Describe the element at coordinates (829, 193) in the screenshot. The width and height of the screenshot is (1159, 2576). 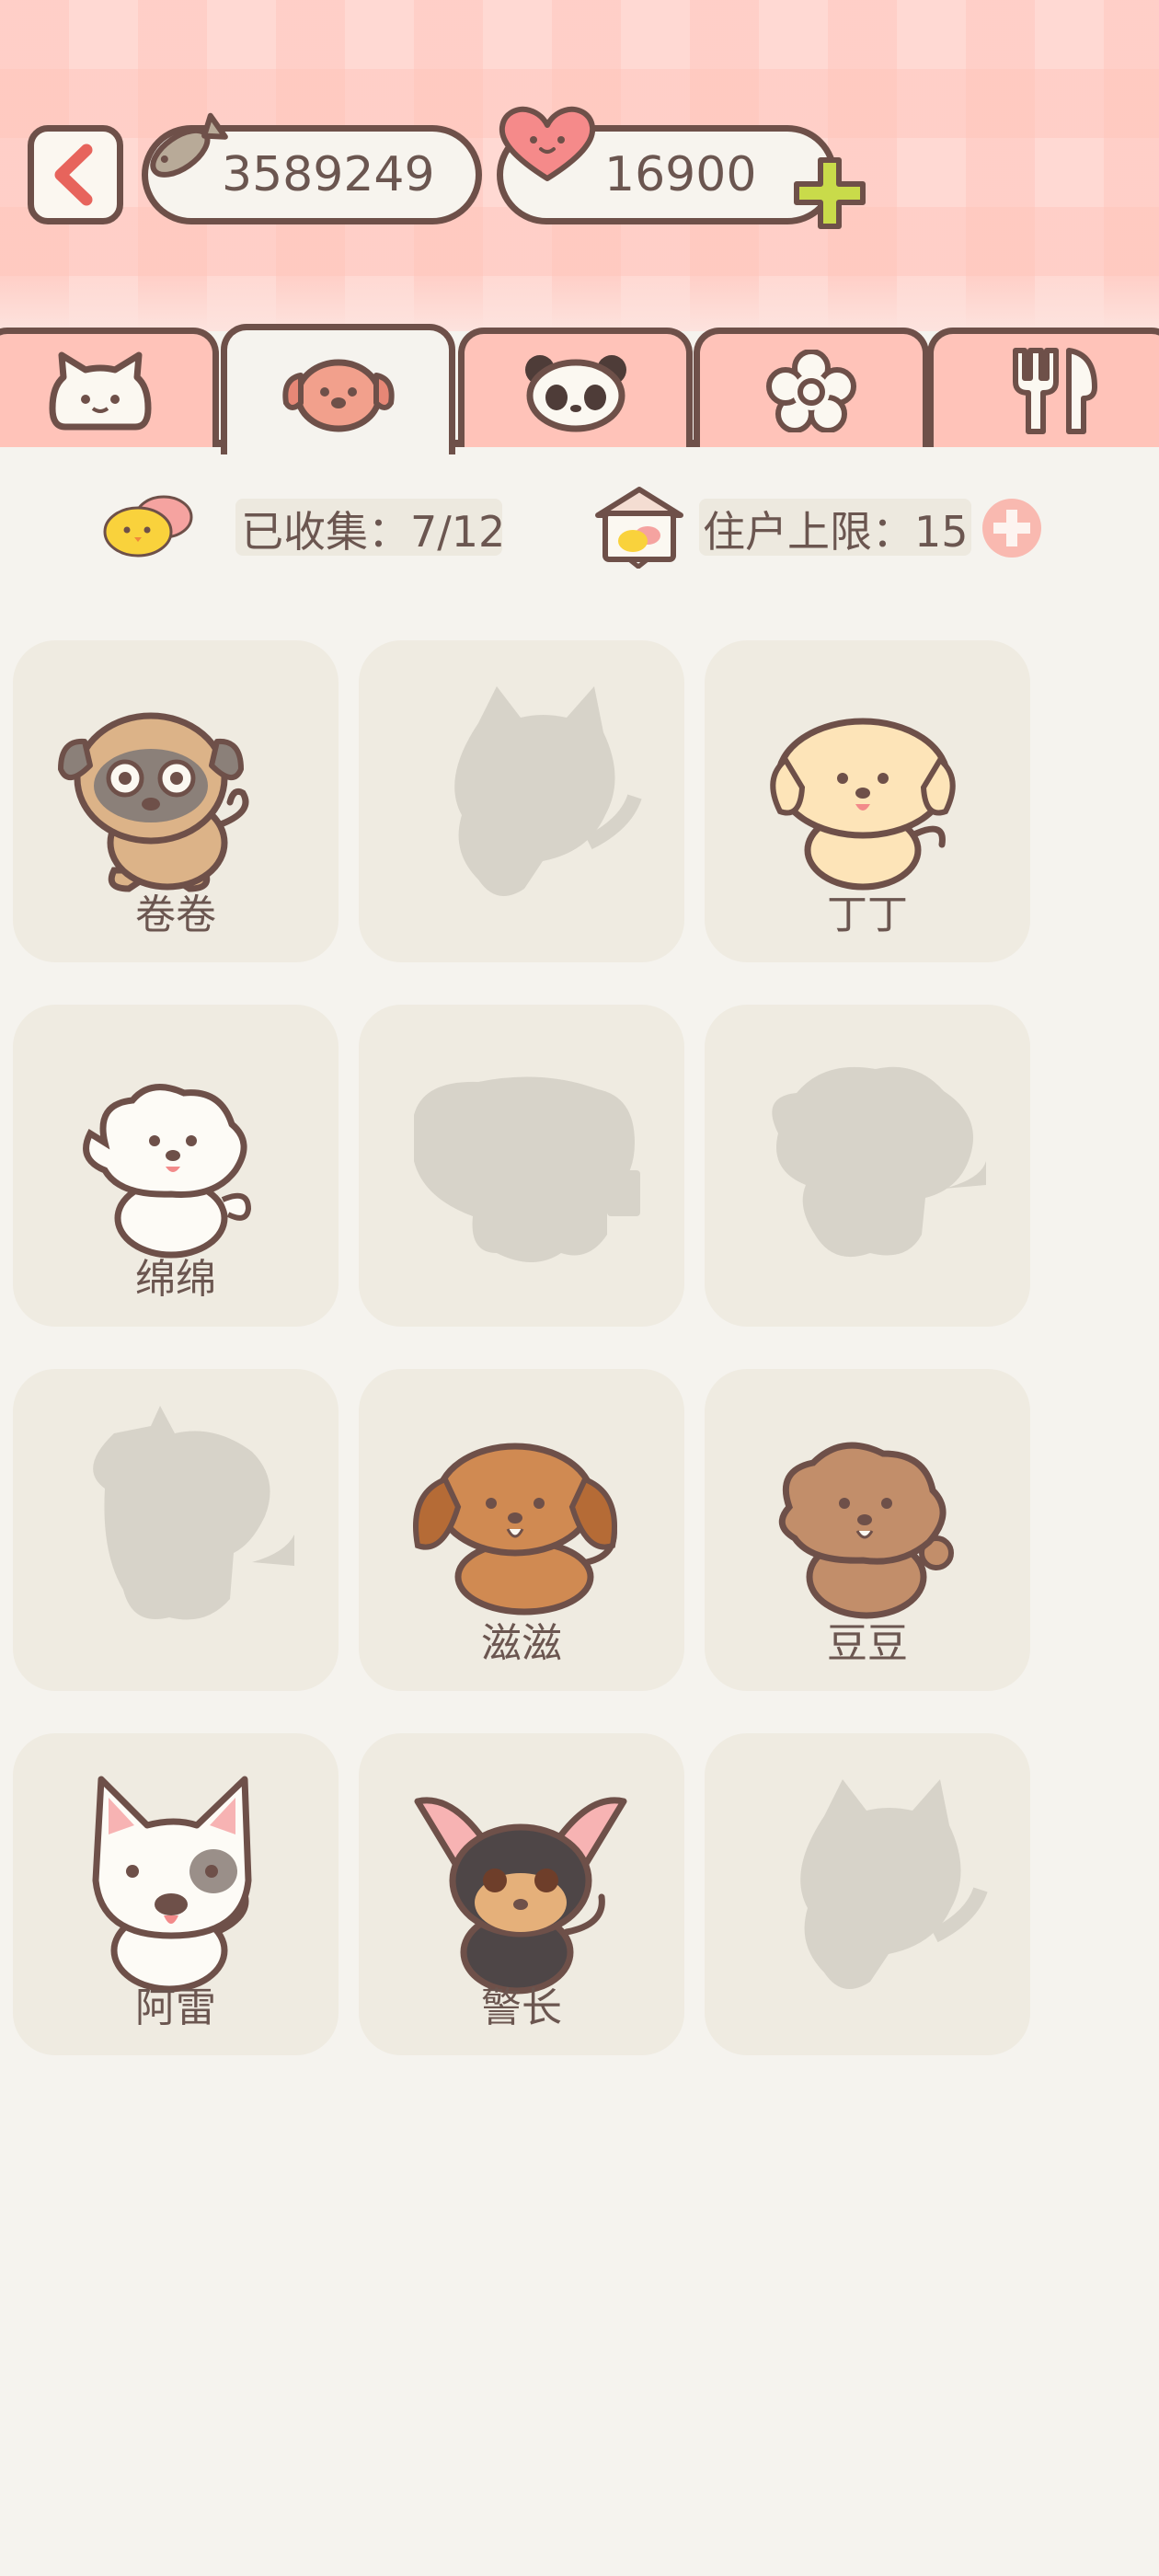
I see `add-hearts-button` at that location.